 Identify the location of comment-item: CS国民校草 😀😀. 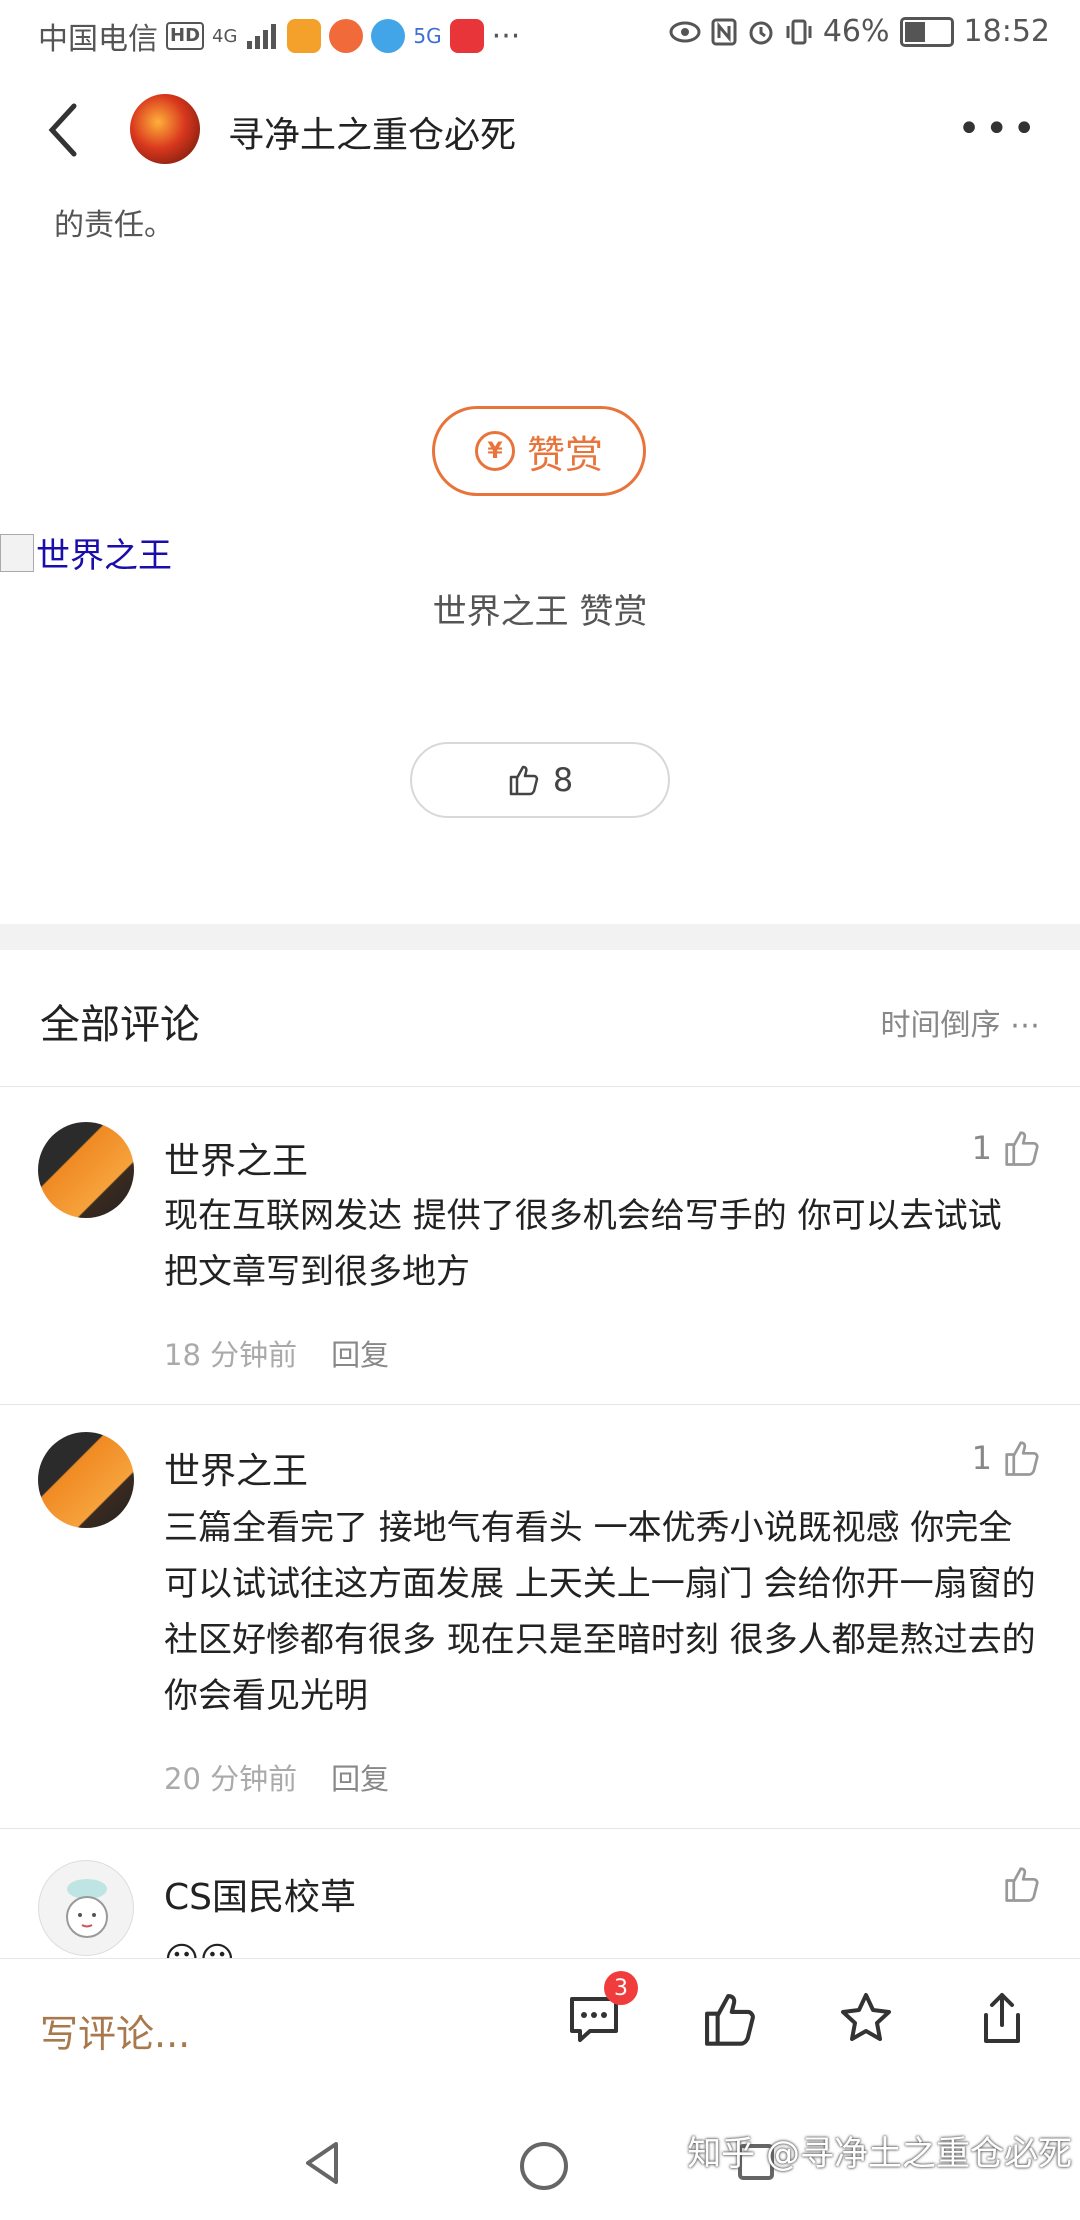
(540, 1893).